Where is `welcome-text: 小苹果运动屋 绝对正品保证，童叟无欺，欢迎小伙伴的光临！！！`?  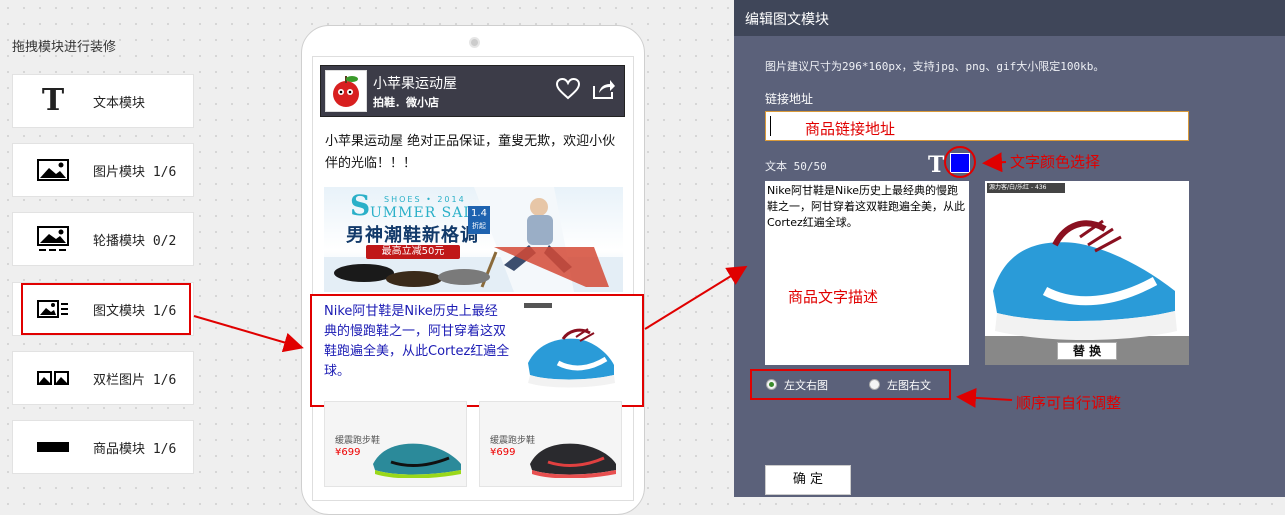 welcome-text: 小苹果运动屋 绝对正品保证，童叟无欺，欢迎小伙伴的光临！！！ is located at coordinates (470, 152).